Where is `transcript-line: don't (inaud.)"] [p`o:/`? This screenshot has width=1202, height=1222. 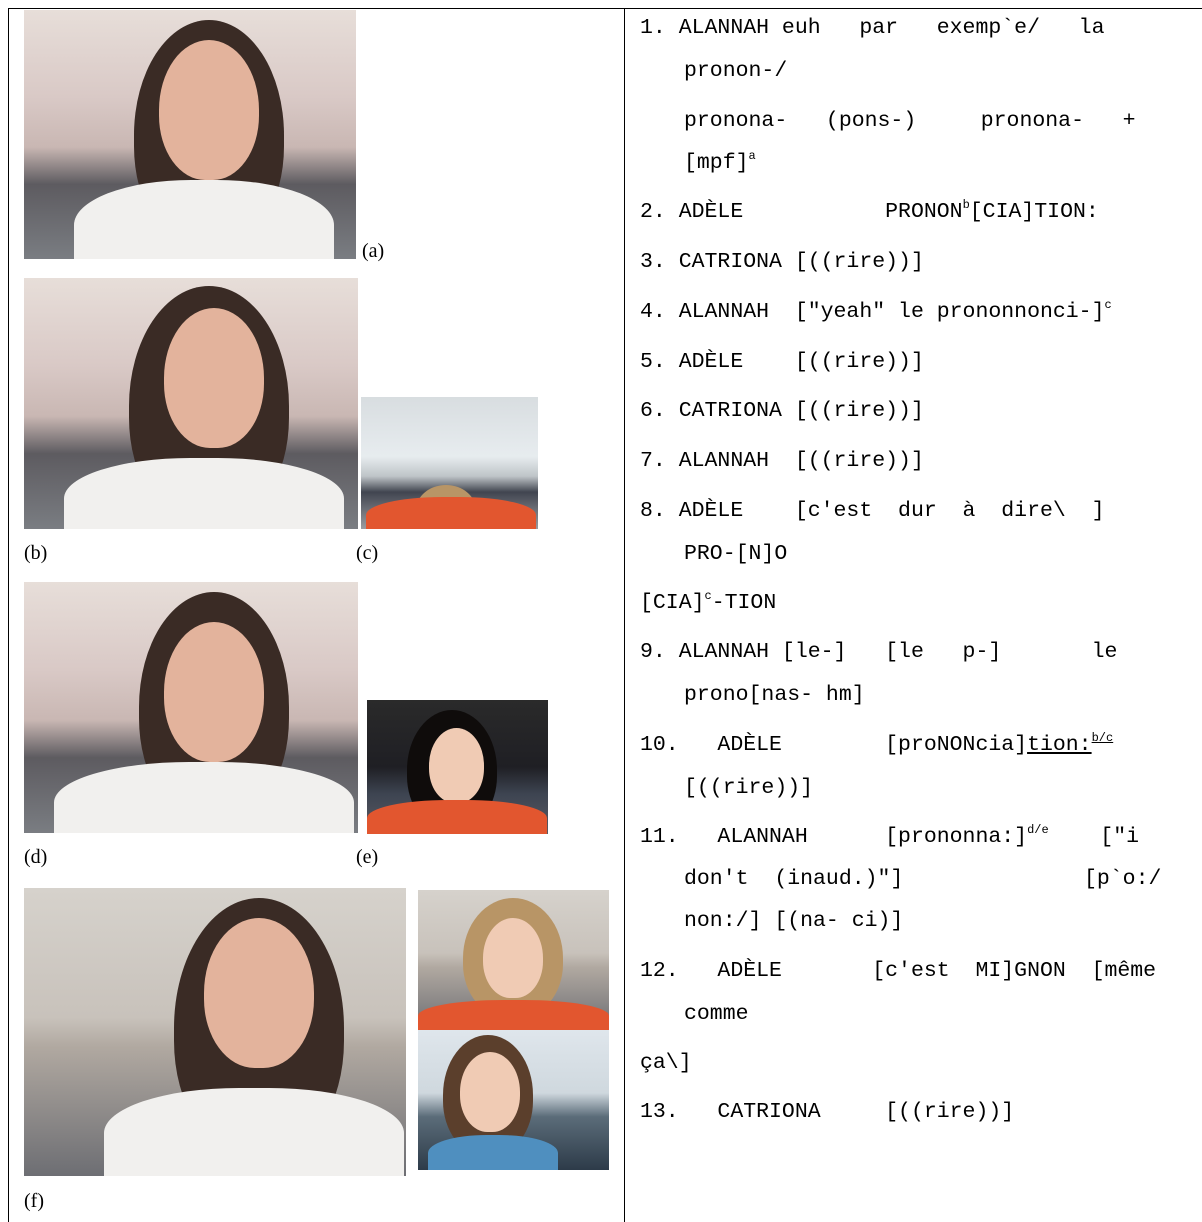
transcript-line: don't (inaud.)"] [p`o:/ is located at coordinates (923, 879).